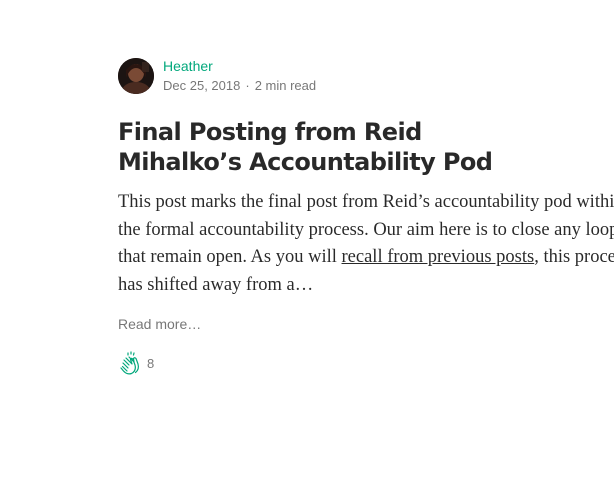 The height and width of the screenshot is (480, 614). I want to click on excerpt-line-3-start: that remain open. As you will, so click(230, 257).